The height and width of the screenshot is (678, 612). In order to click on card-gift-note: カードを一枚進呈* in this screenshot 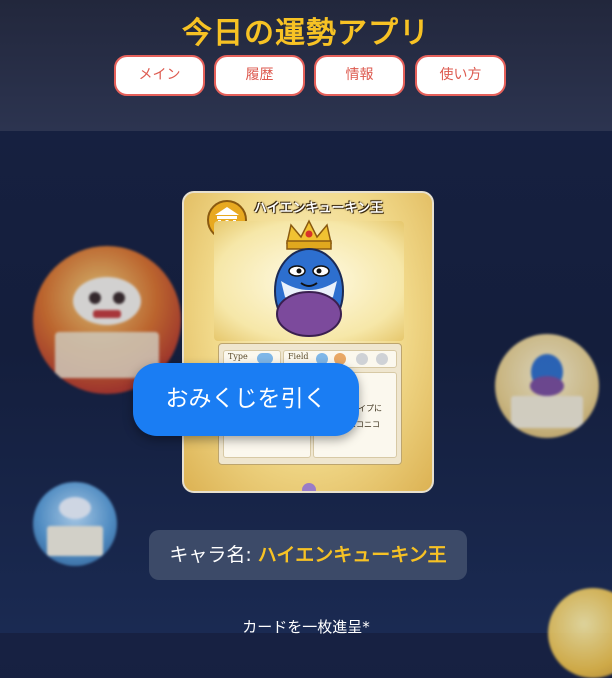, I will do `click(306, 627)`.